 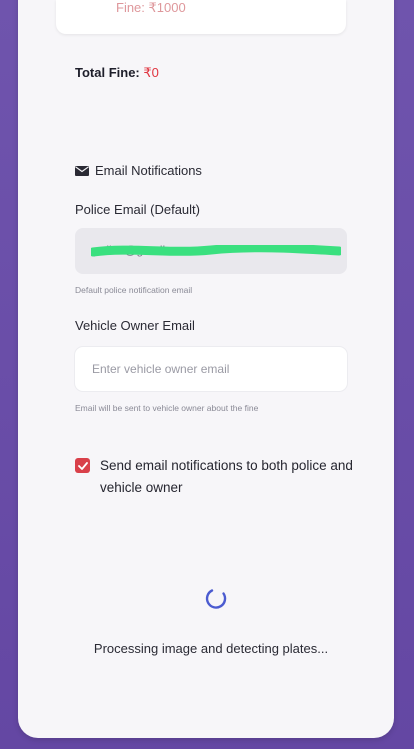 What do you see at coordinates (134, 290) in the screenshot?
I see `police-email-hint: Default police notification email` at bounding box center [134, 290].